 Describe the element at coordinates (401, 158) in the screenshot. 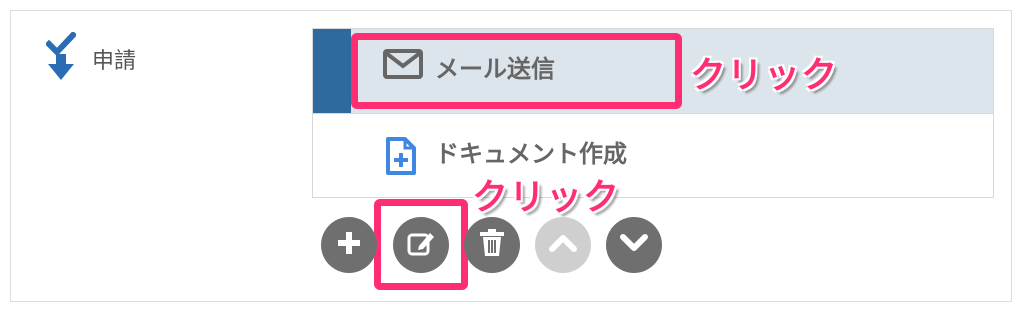

I see `document-plus-icon` at that location.